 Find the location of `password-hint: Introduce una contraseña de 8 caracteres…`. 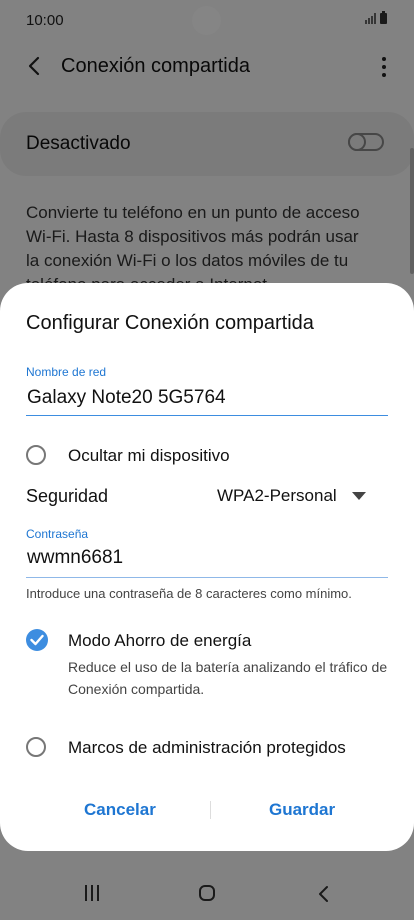

password-hint: Introduce una contraseña de 8 caracteres… is located at coordinates (189, 593).